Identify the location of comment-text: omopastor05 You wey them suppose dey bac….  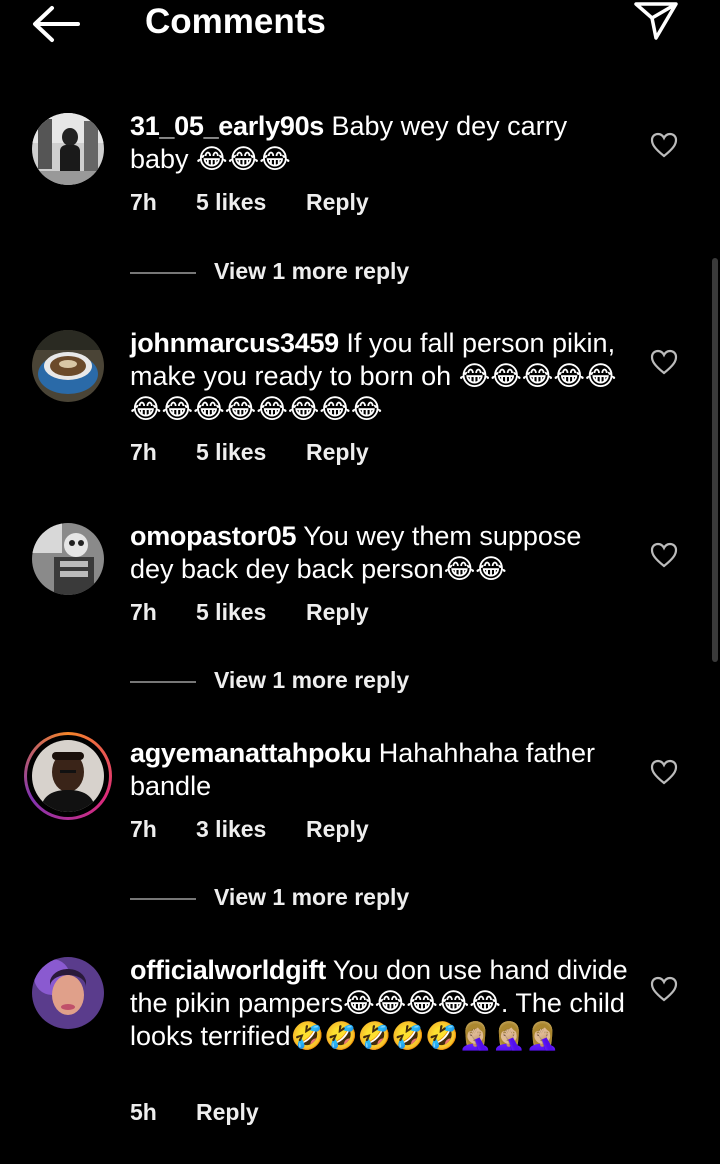
(380, 553).